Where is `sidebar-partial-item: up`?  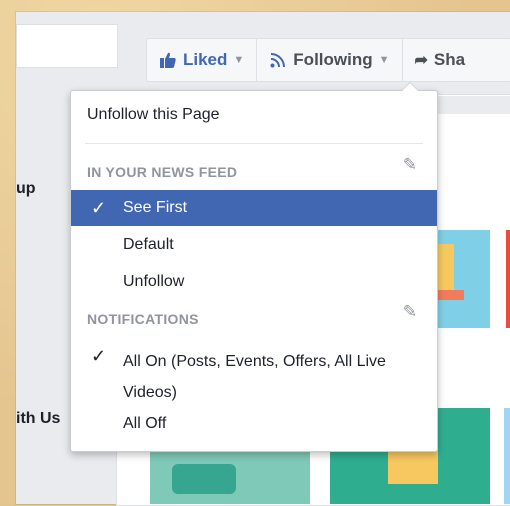
sidebar-partial-item: up is located at coordinates (26, 189).